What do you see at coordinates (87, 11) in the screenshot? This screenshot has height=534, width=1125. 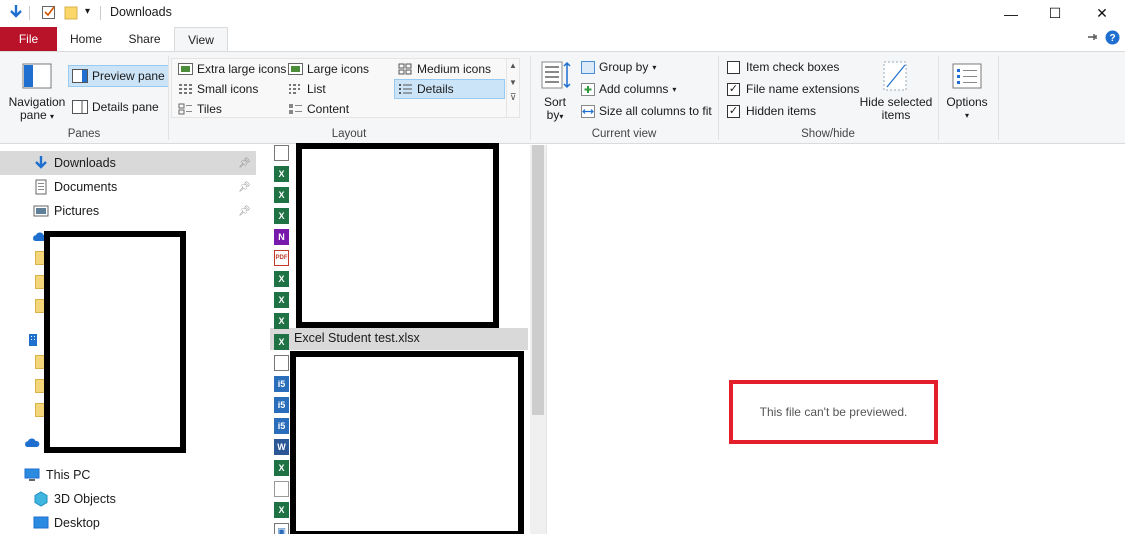 I see `customize-toolbar-icon: ▾` at bounding box center [87, 11].